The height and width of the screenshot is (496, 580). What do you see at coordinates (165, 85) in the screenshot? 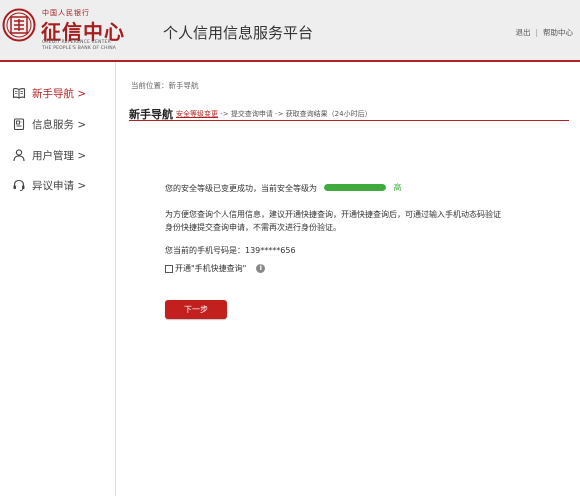
I see `breadcrumb: 当前位置：新手导航` at bounding box center [165, 85].